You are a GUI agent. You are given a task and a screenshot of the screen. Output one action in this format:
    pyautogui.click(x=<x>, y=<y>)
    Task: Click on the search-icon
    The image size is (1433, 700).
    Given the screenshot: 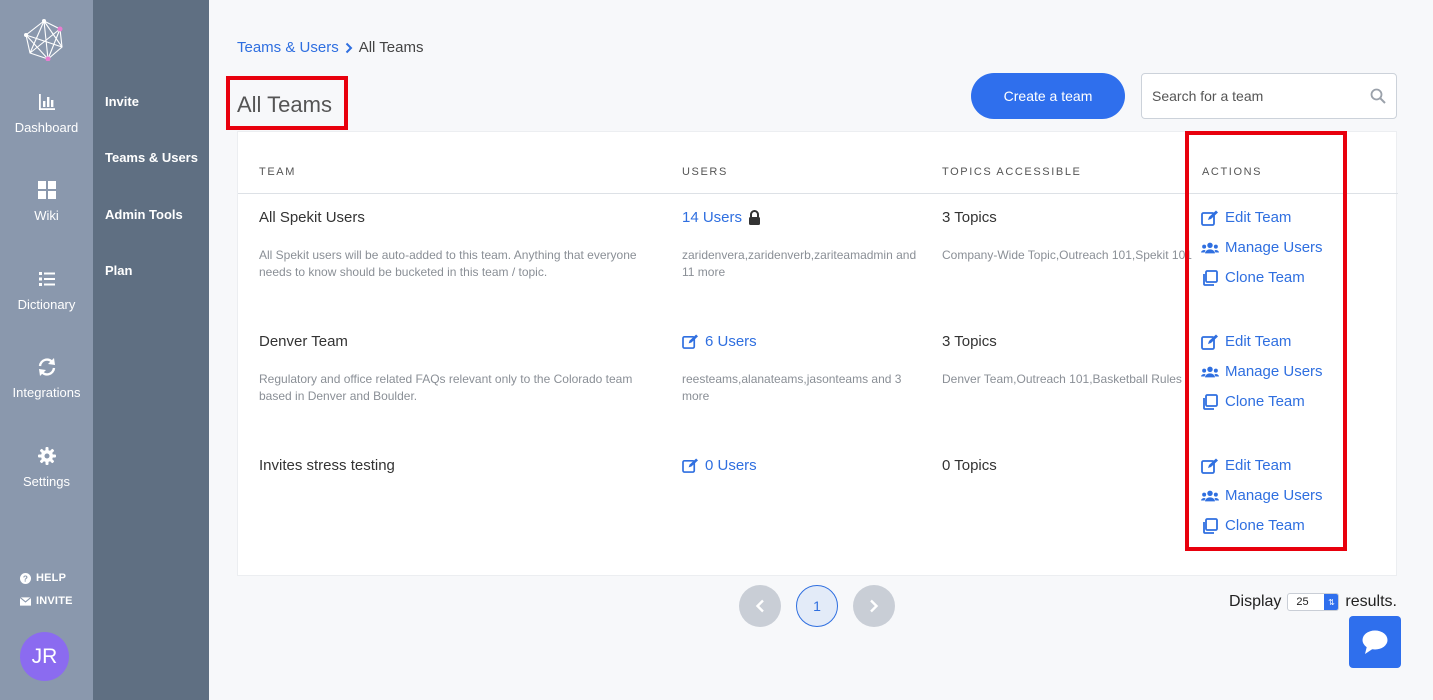 What is the action you would take?
    pyautogui.click(x=1378, y=96)
    